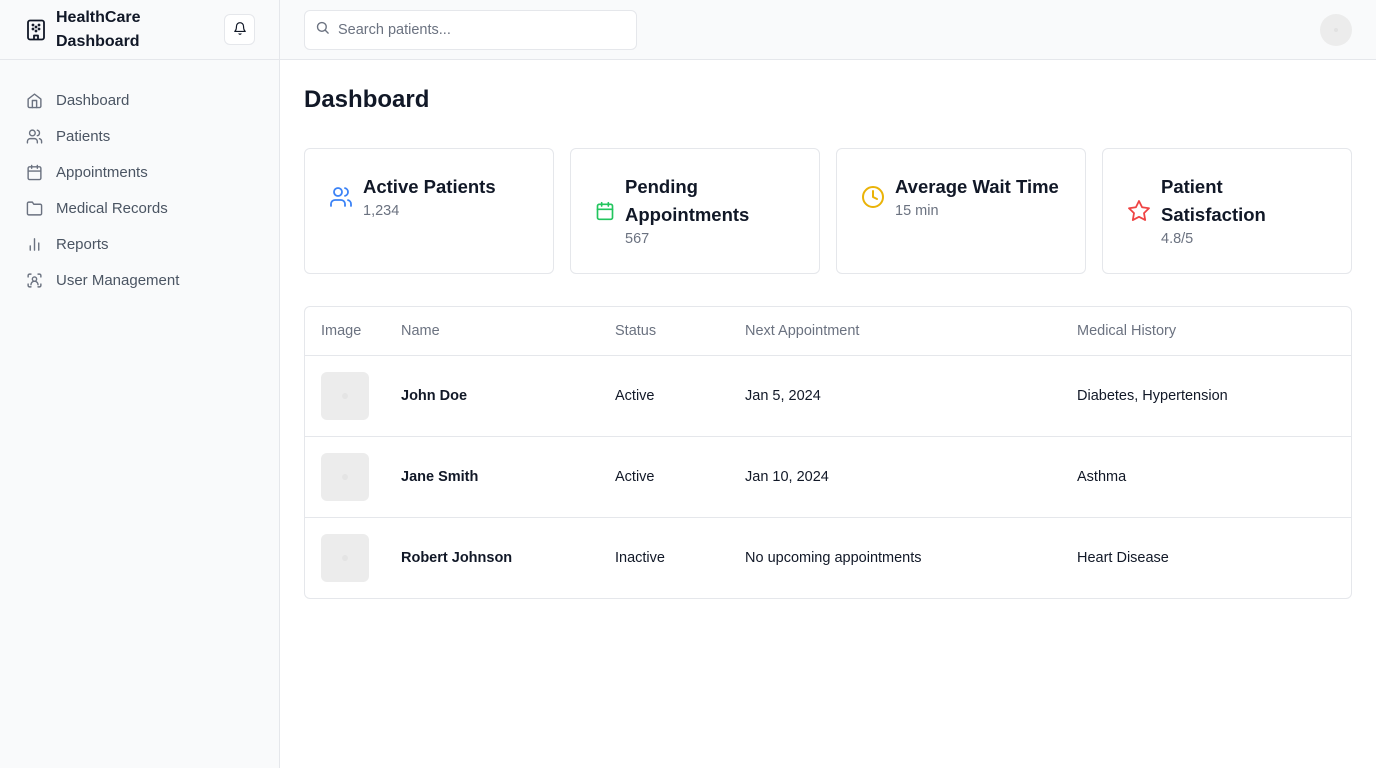 This screenshot has width=1376, height=768. Describe the element at coordinates (917, 211) in the screenshot. I see `stat-value: 15 min` at that location.